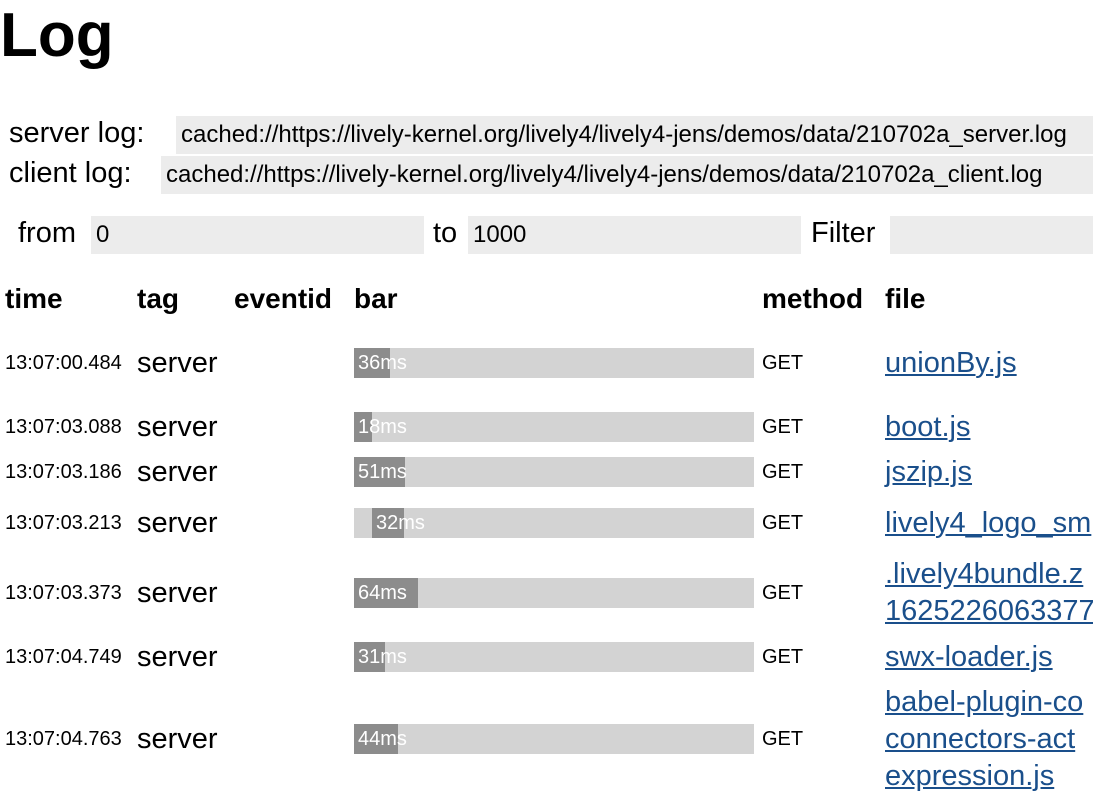 The height and width of the screenshot is (800, 1093). Describe the element at coordinates (70, 173) in the screenshot. I see `client-log-label: client log:` at that location.